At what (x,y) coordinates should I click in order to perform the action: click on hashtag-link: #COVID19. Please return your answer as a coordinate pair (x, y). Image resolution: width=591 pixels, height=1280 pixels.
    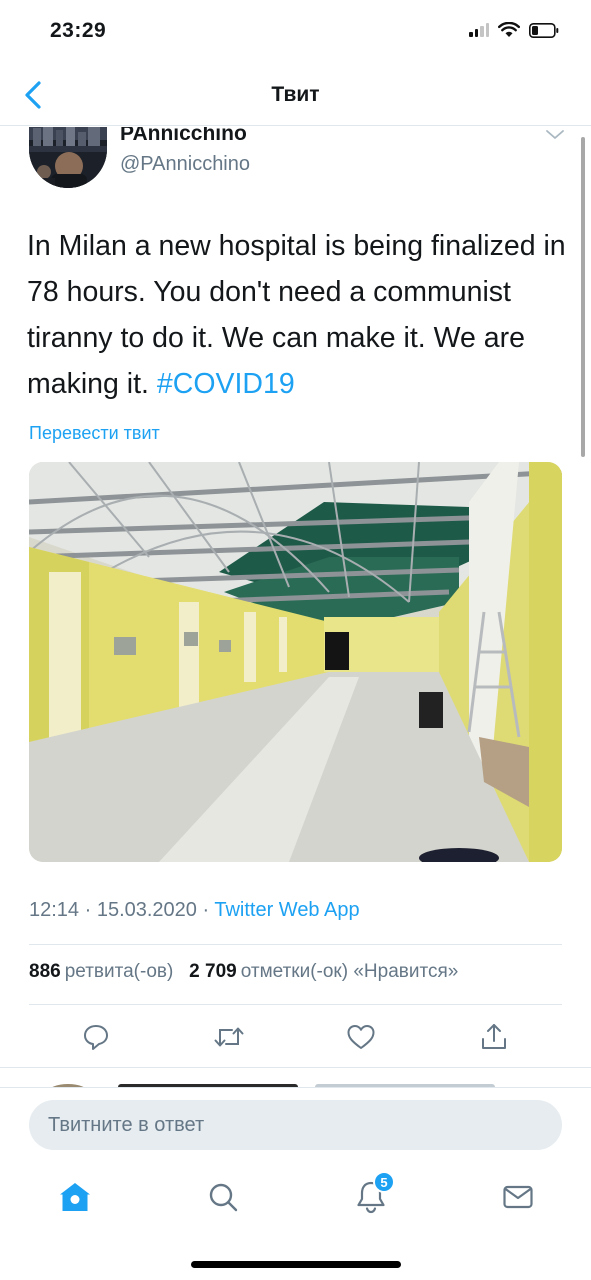
    Looking at the image, I should click on (226, 384).